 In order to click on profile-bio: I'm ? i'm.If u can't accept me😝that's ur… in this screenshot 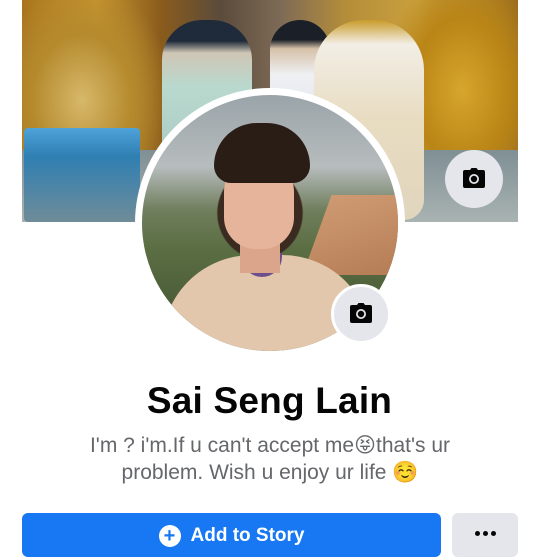, I will do `click(270, 459)`.